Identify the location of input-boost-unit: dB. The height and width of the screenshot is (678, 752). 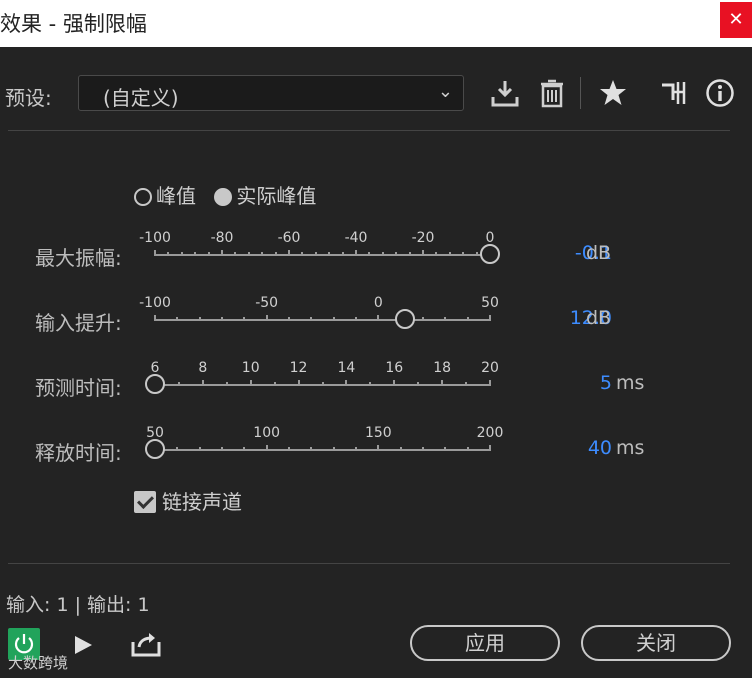
(599, 318).